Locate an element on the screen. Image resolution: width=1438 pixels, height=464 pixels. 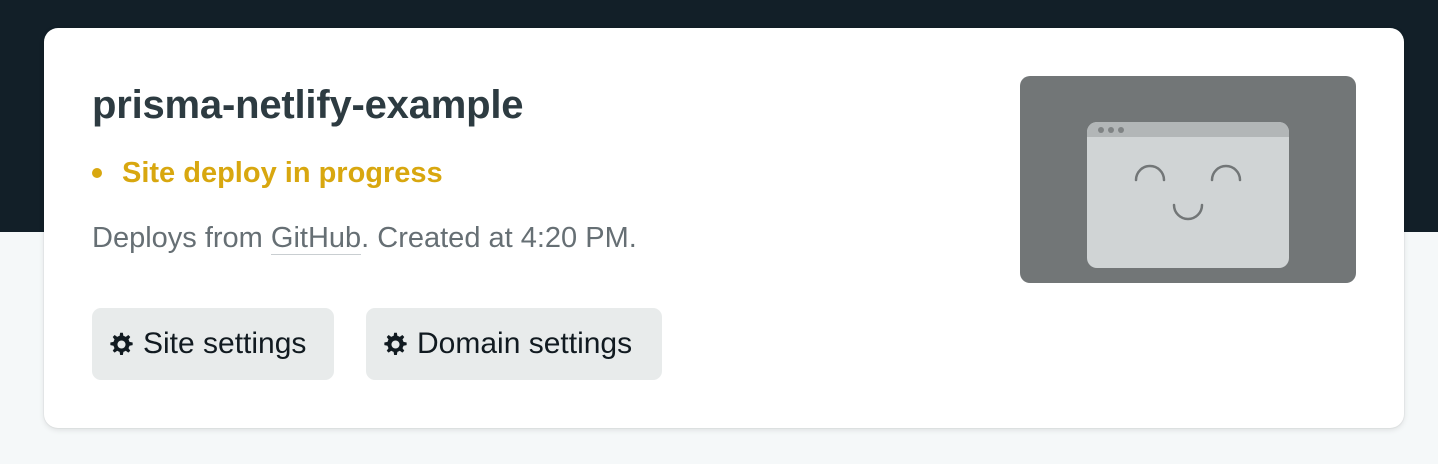
site-settings-button: Site settings is located at coordinates (213, 344).